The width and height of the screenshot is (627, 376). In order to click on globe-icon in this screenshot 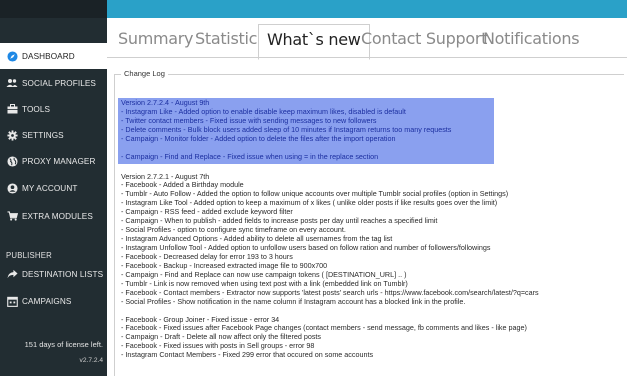, I will do `click(12, 161)`.